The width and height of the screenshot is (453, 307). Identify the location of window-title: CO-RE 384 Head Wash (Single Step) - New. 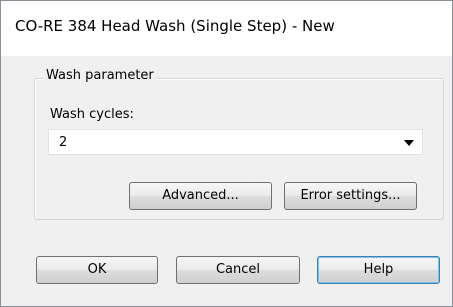
(175, 26).